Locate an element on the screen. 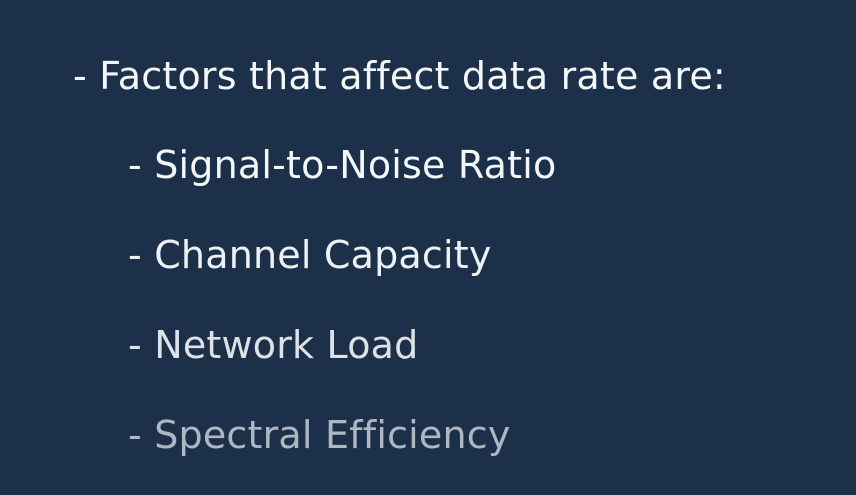 Image resolution: width=856 pixels, height=495 pixels. bullet-item-signal-to-noise-ratio: - Signal-to-Noise Ratio is located at coordinates (342, 165).